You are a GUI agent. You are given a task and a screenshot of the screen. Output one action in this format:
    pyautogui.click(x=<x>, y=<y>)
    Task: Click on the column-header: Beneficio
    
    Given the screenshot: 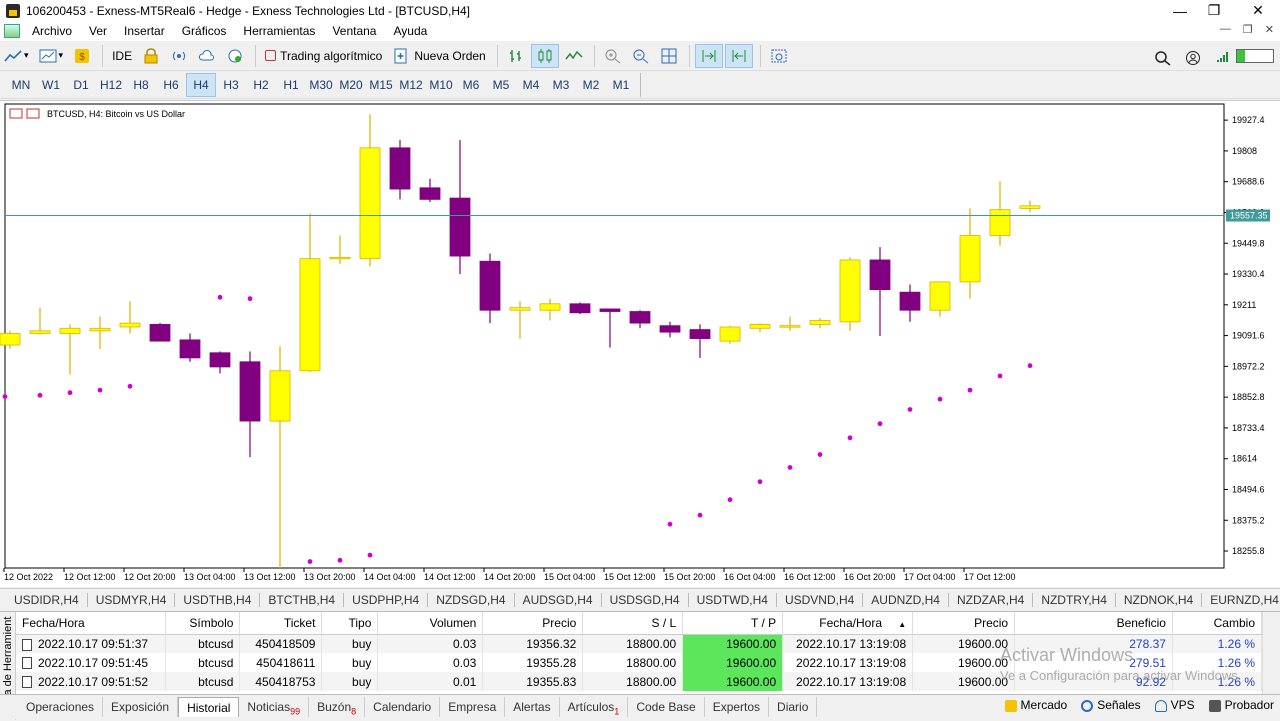 What is the action you would take?
    pyautogui.click(x=1093, y=623)
    